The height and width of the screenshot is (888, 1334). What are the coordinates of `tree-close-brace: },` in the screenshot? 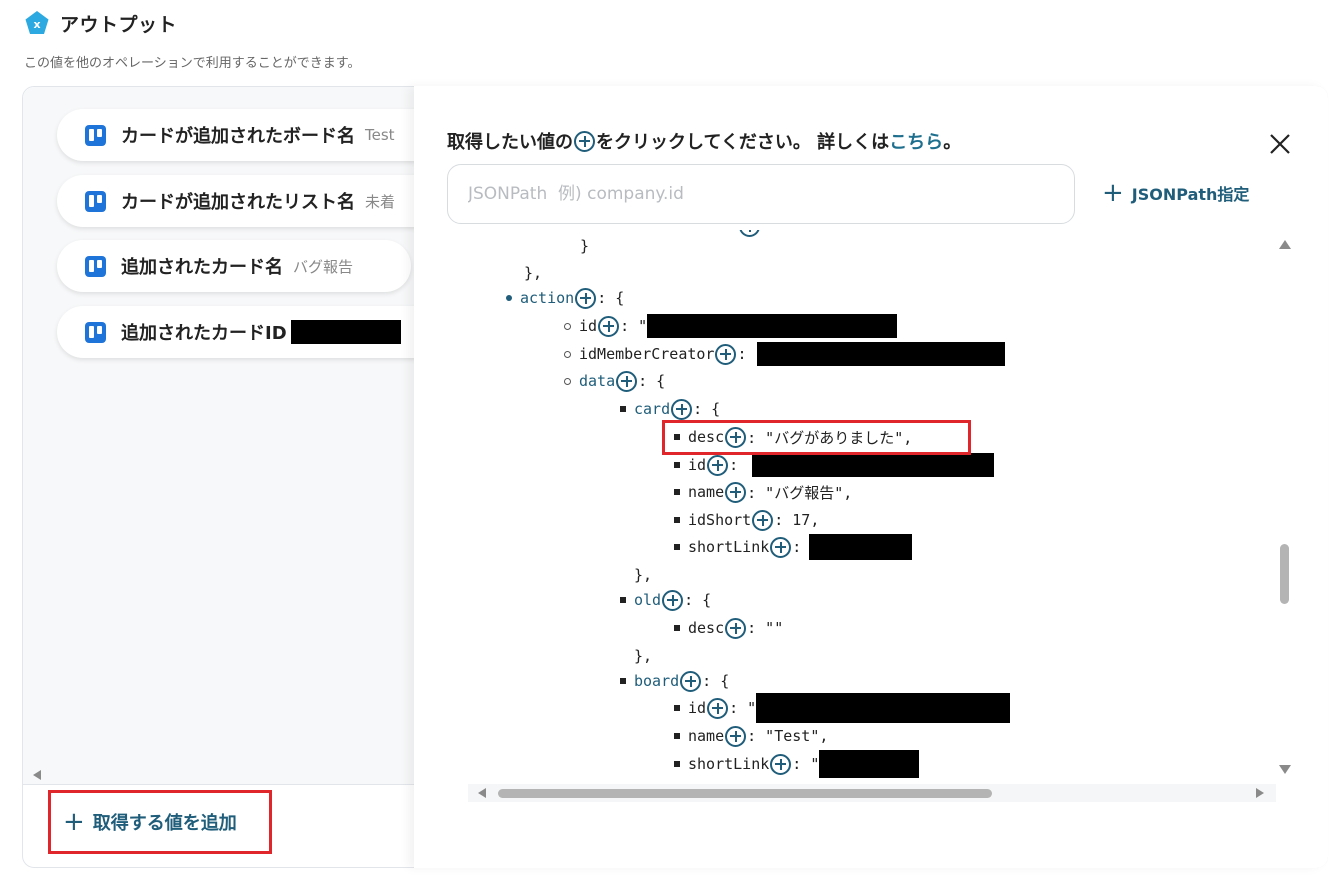 It's located at (643, 575).